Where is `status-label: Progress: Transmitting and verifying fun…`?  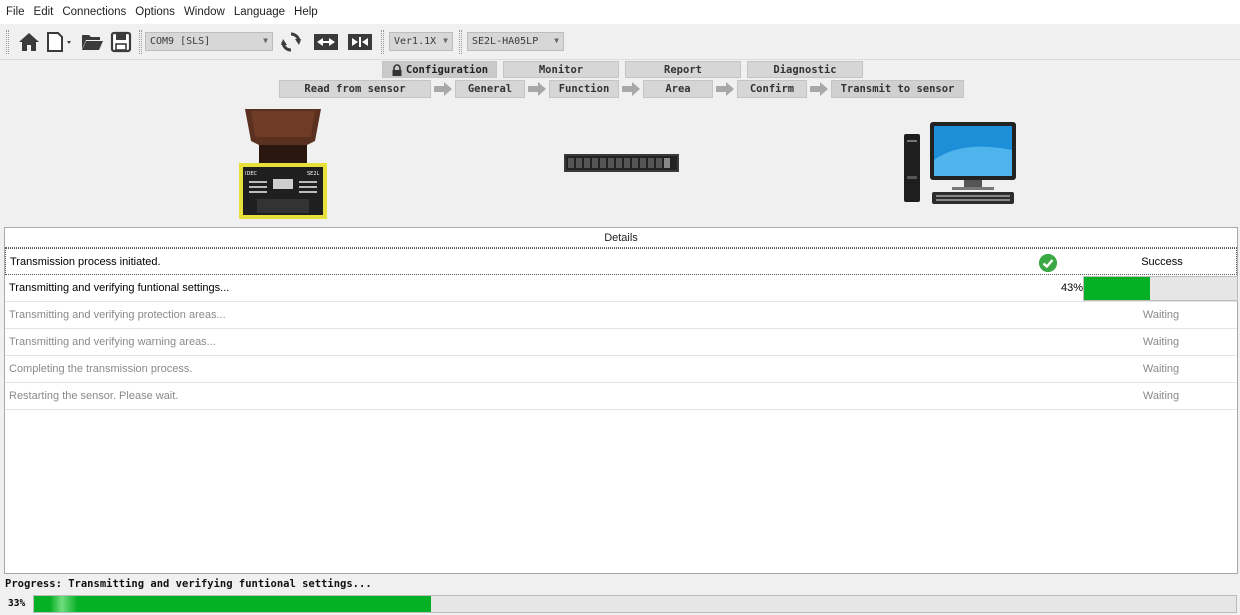 status-label: Progress: Transmitting and verifying fun… is located at coordinates (188, 584).